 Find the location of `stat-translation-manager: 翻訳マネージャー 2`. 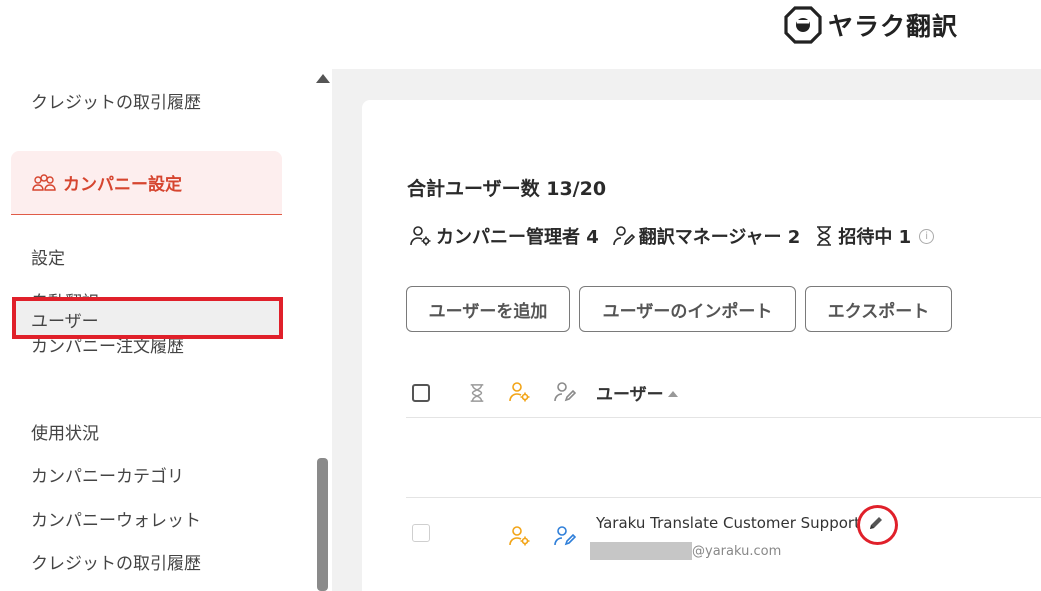

stat-translation-manager: 翻訳マネージャー 2 is located at coordinates (706, 236).